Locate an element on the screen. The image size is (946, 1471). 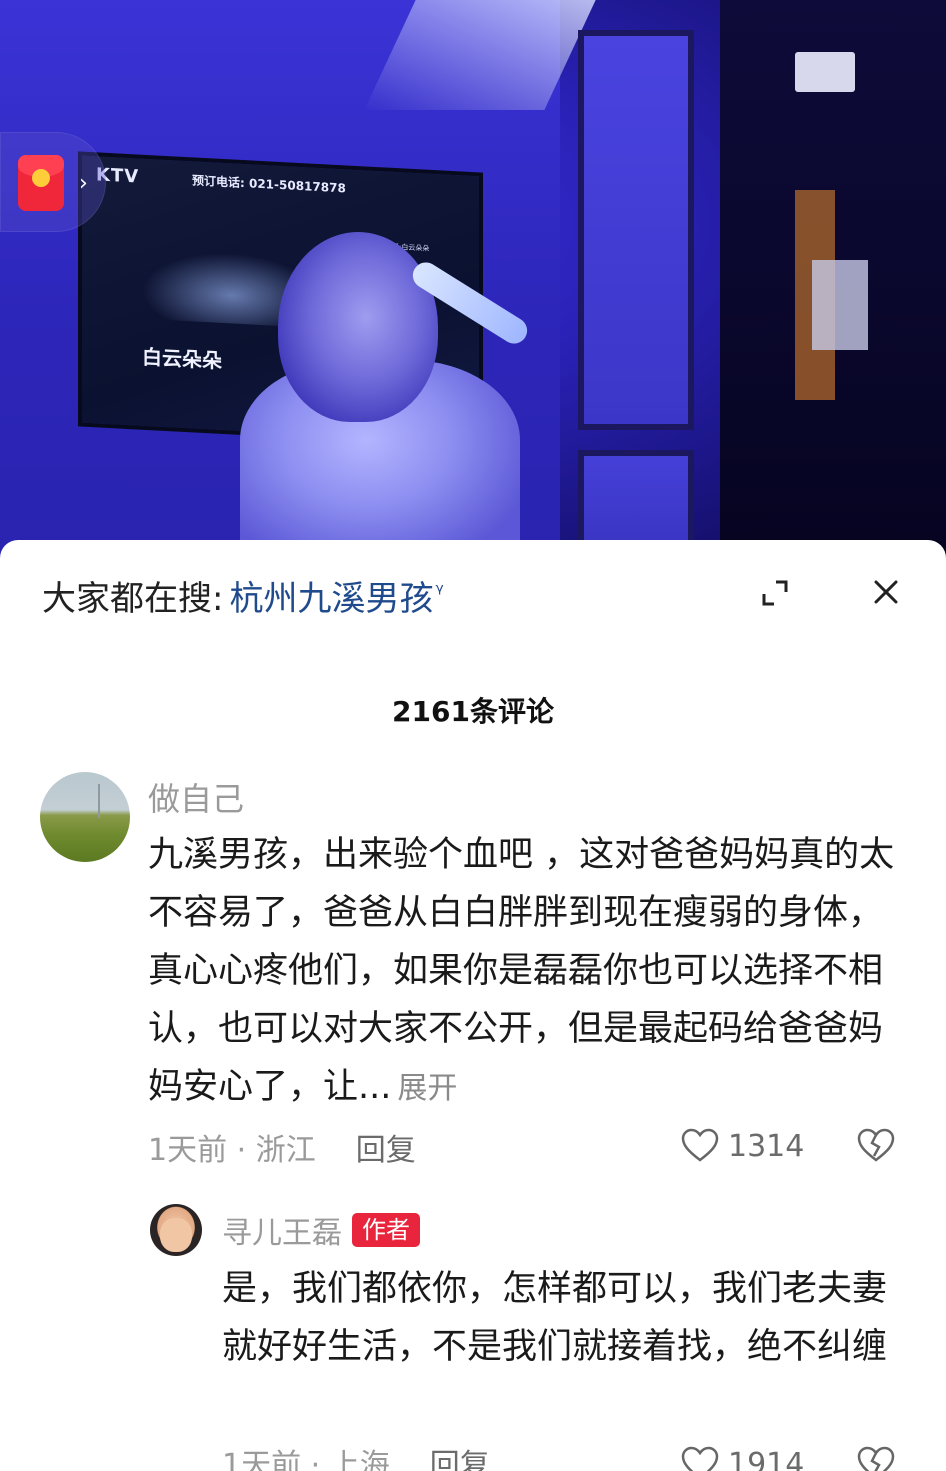
like-button: 1314 is located at coordinates (742, 1146).